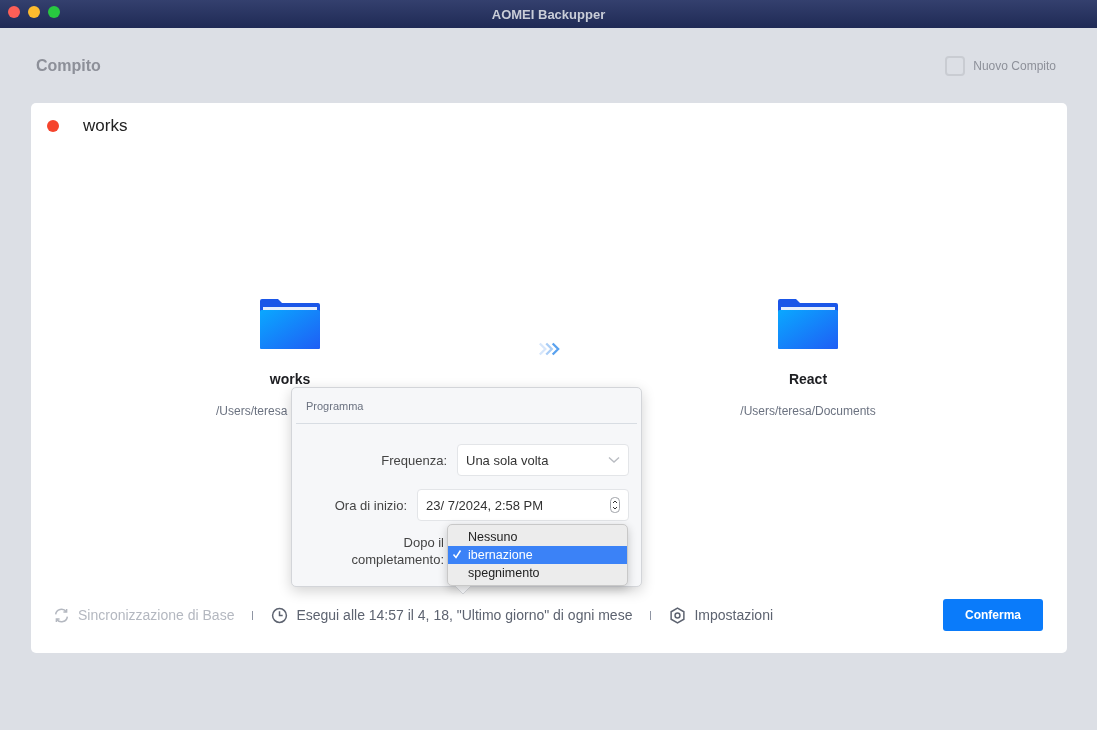 This screenshot has width=1097, height=730. Describe the element at coordinates (252, 411) in the screenshot. I see `source-path: /Users/teresa` at that location.